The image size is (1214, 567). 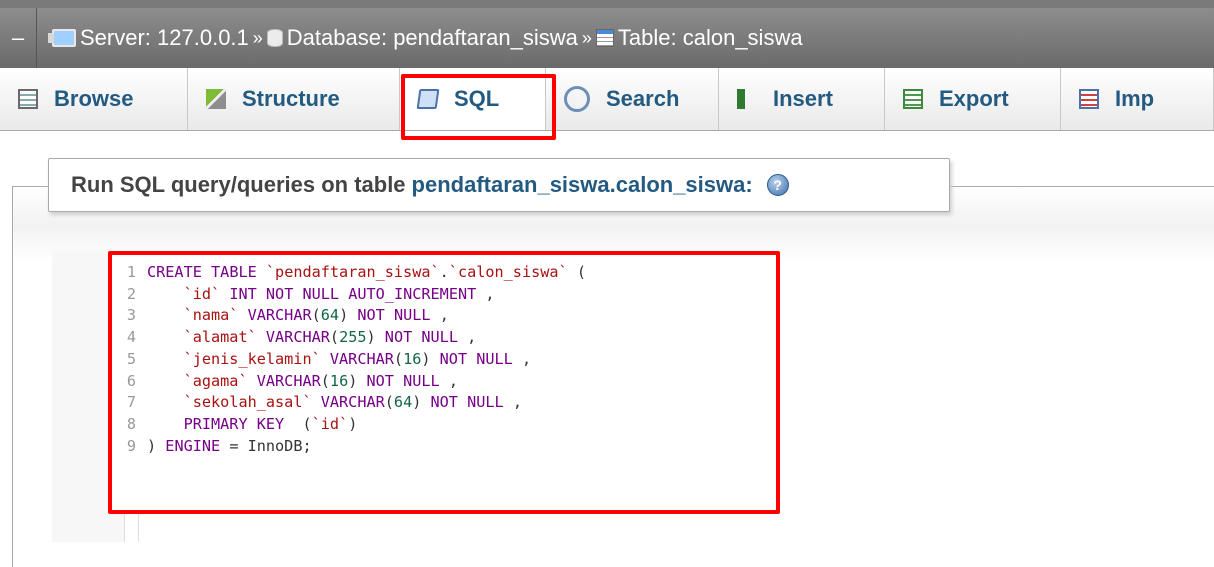 I want to click on code-line: 5 `jenis_kelamin` VARCHAR(16) NOT NULL ,, so click(x=352, y=360).